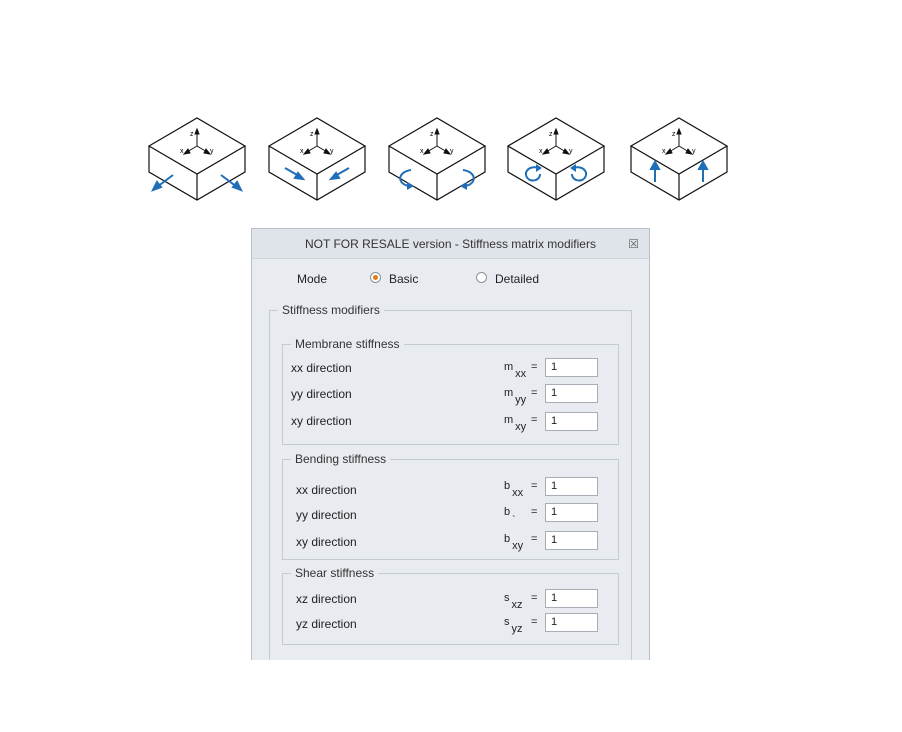 The image size is (902, 732). I want to click on mode-basic-label: Basic, so click(403, 279).